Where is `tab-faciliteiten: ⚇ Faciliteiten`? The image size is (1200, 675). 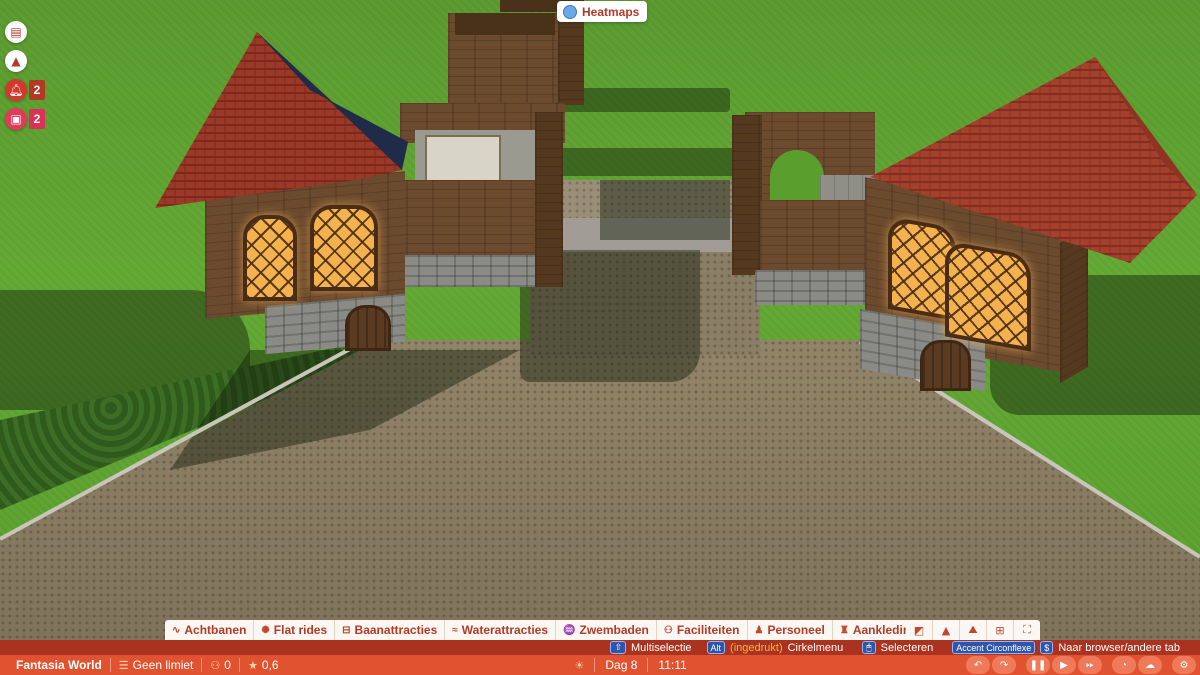 tab-faciliteiten: ⚇ Faciliteiten is located at coordinates (702, 630).